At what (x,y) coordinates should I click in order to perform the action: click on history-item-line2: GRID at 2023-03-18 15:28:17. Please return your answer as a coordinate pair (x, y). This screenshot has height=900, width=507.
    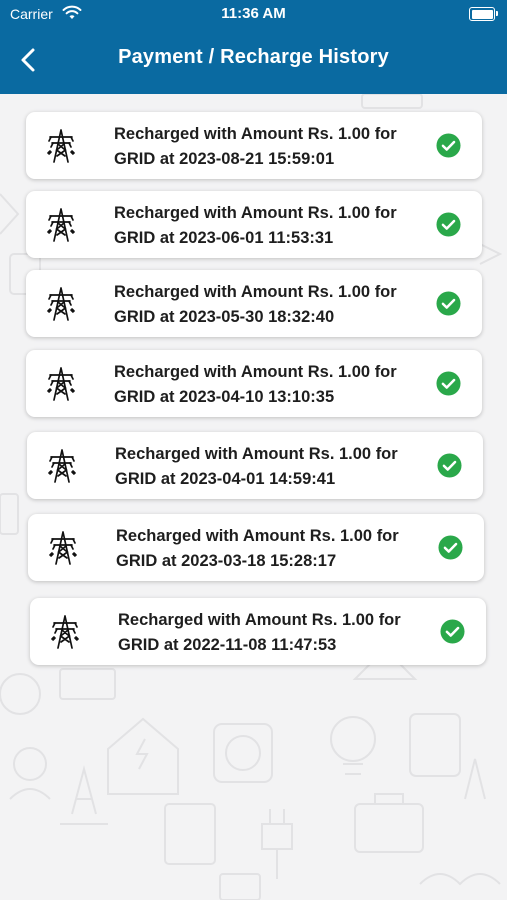
    Looking at the image, I should click on (226, 561).